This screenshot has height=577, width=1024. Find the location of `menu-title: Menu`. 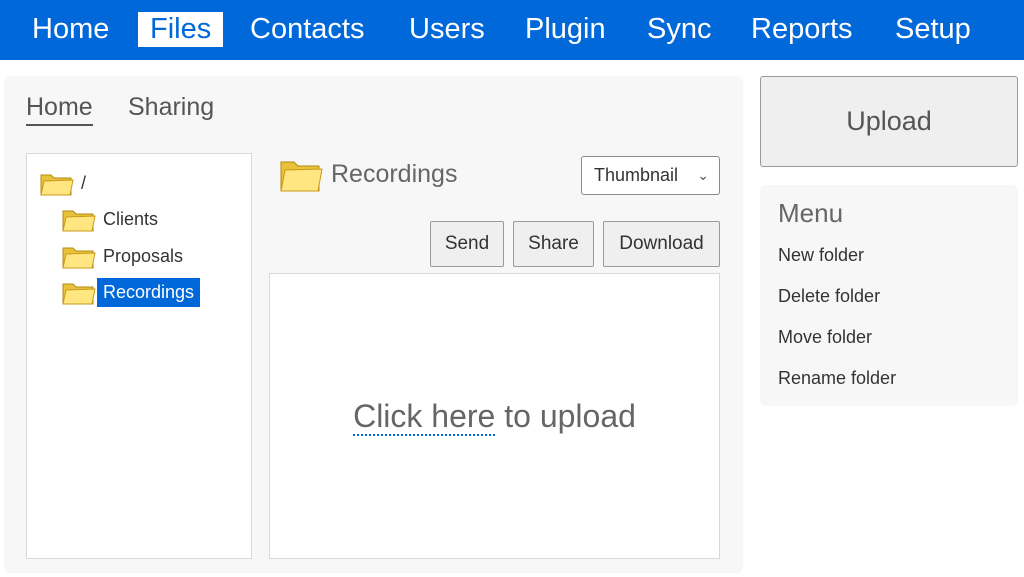

menu-title: Menu is located at coordinates (811, 213).